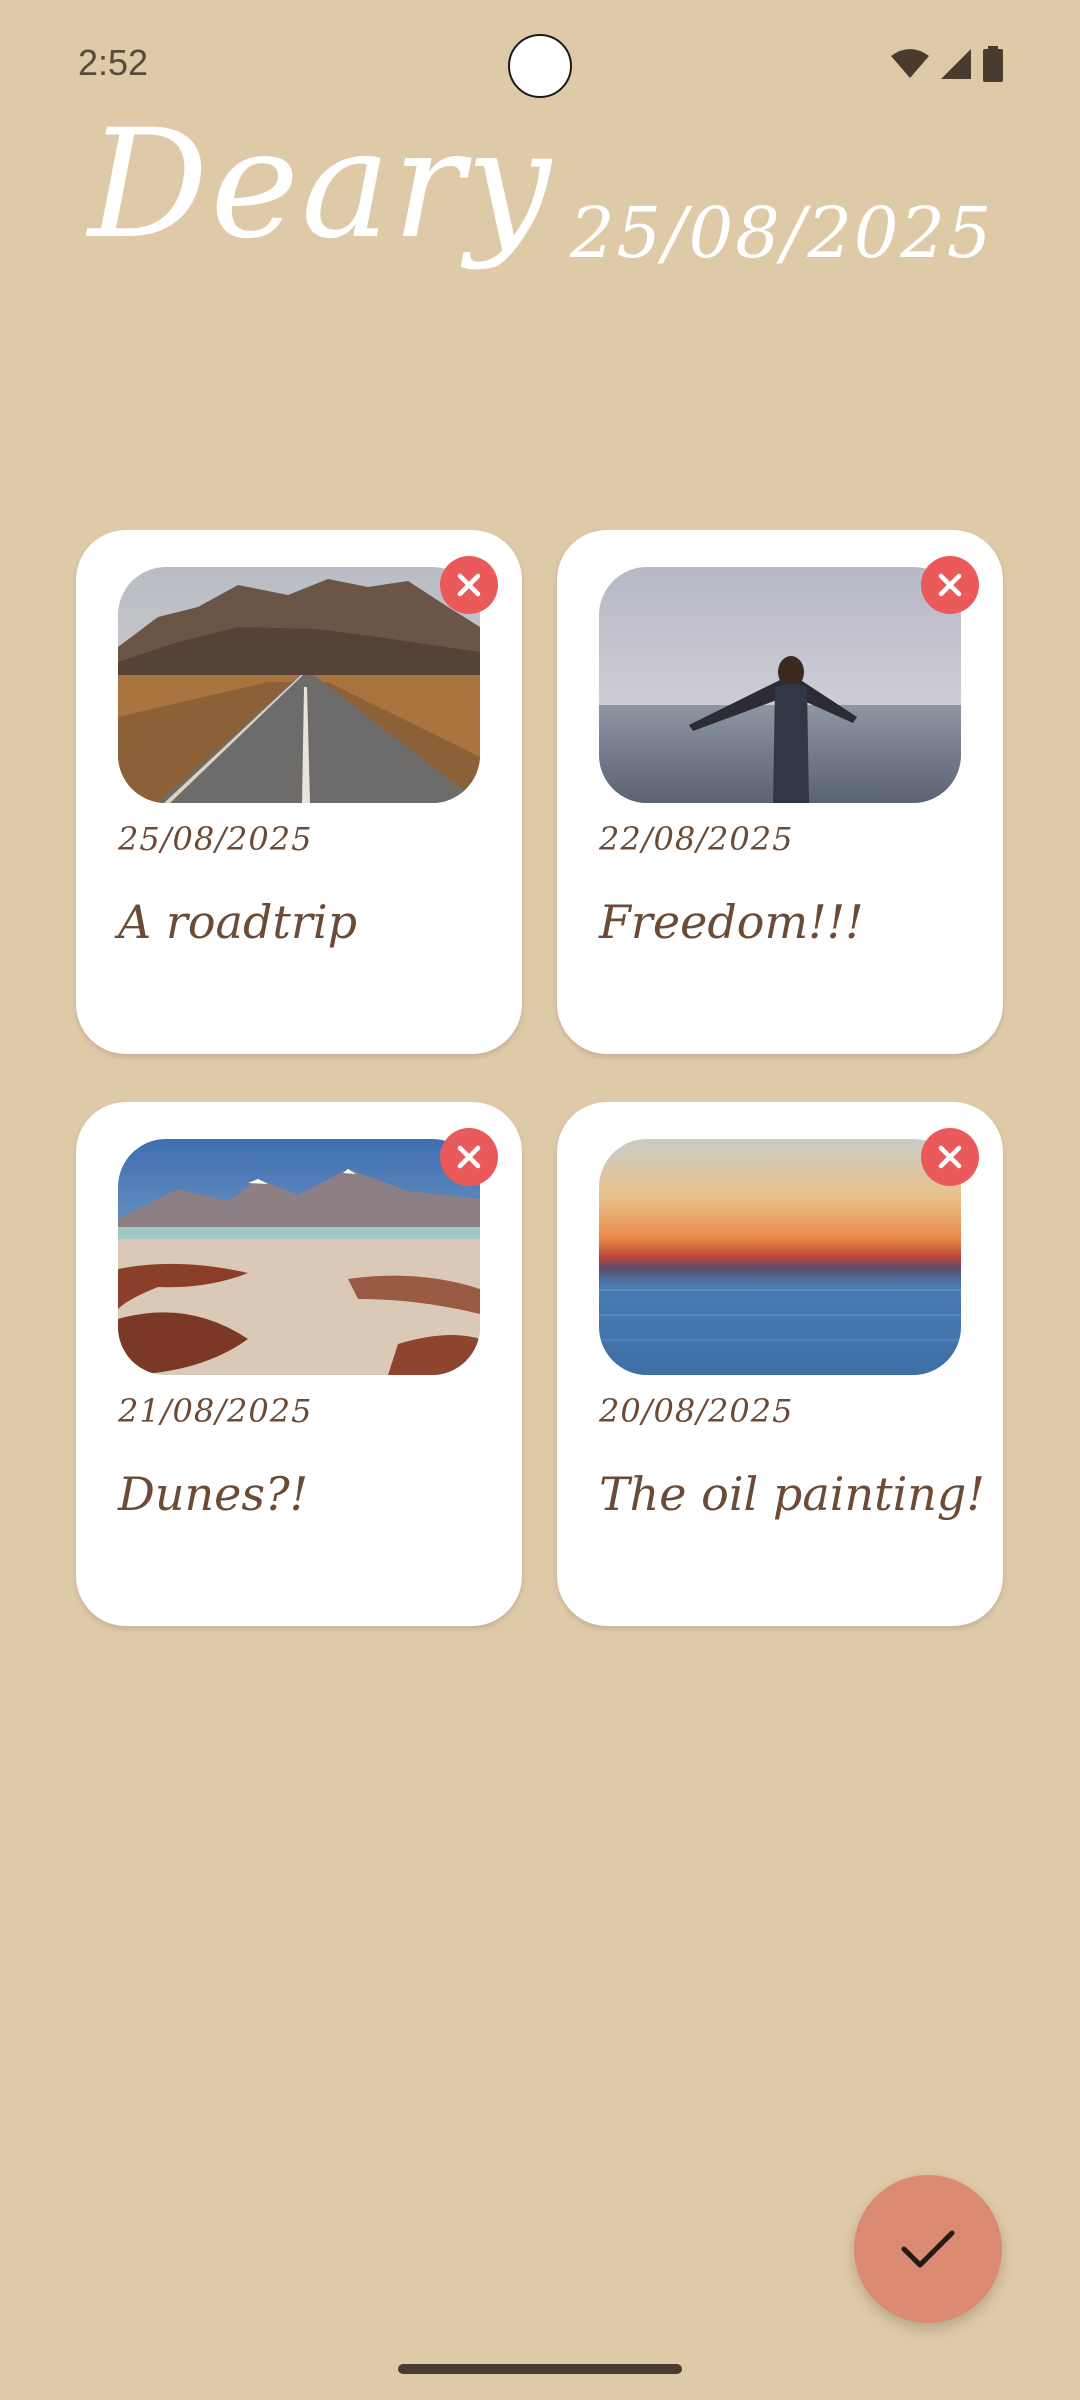  I want to click on entry-title: The oil painting!, so click(792, 1494).